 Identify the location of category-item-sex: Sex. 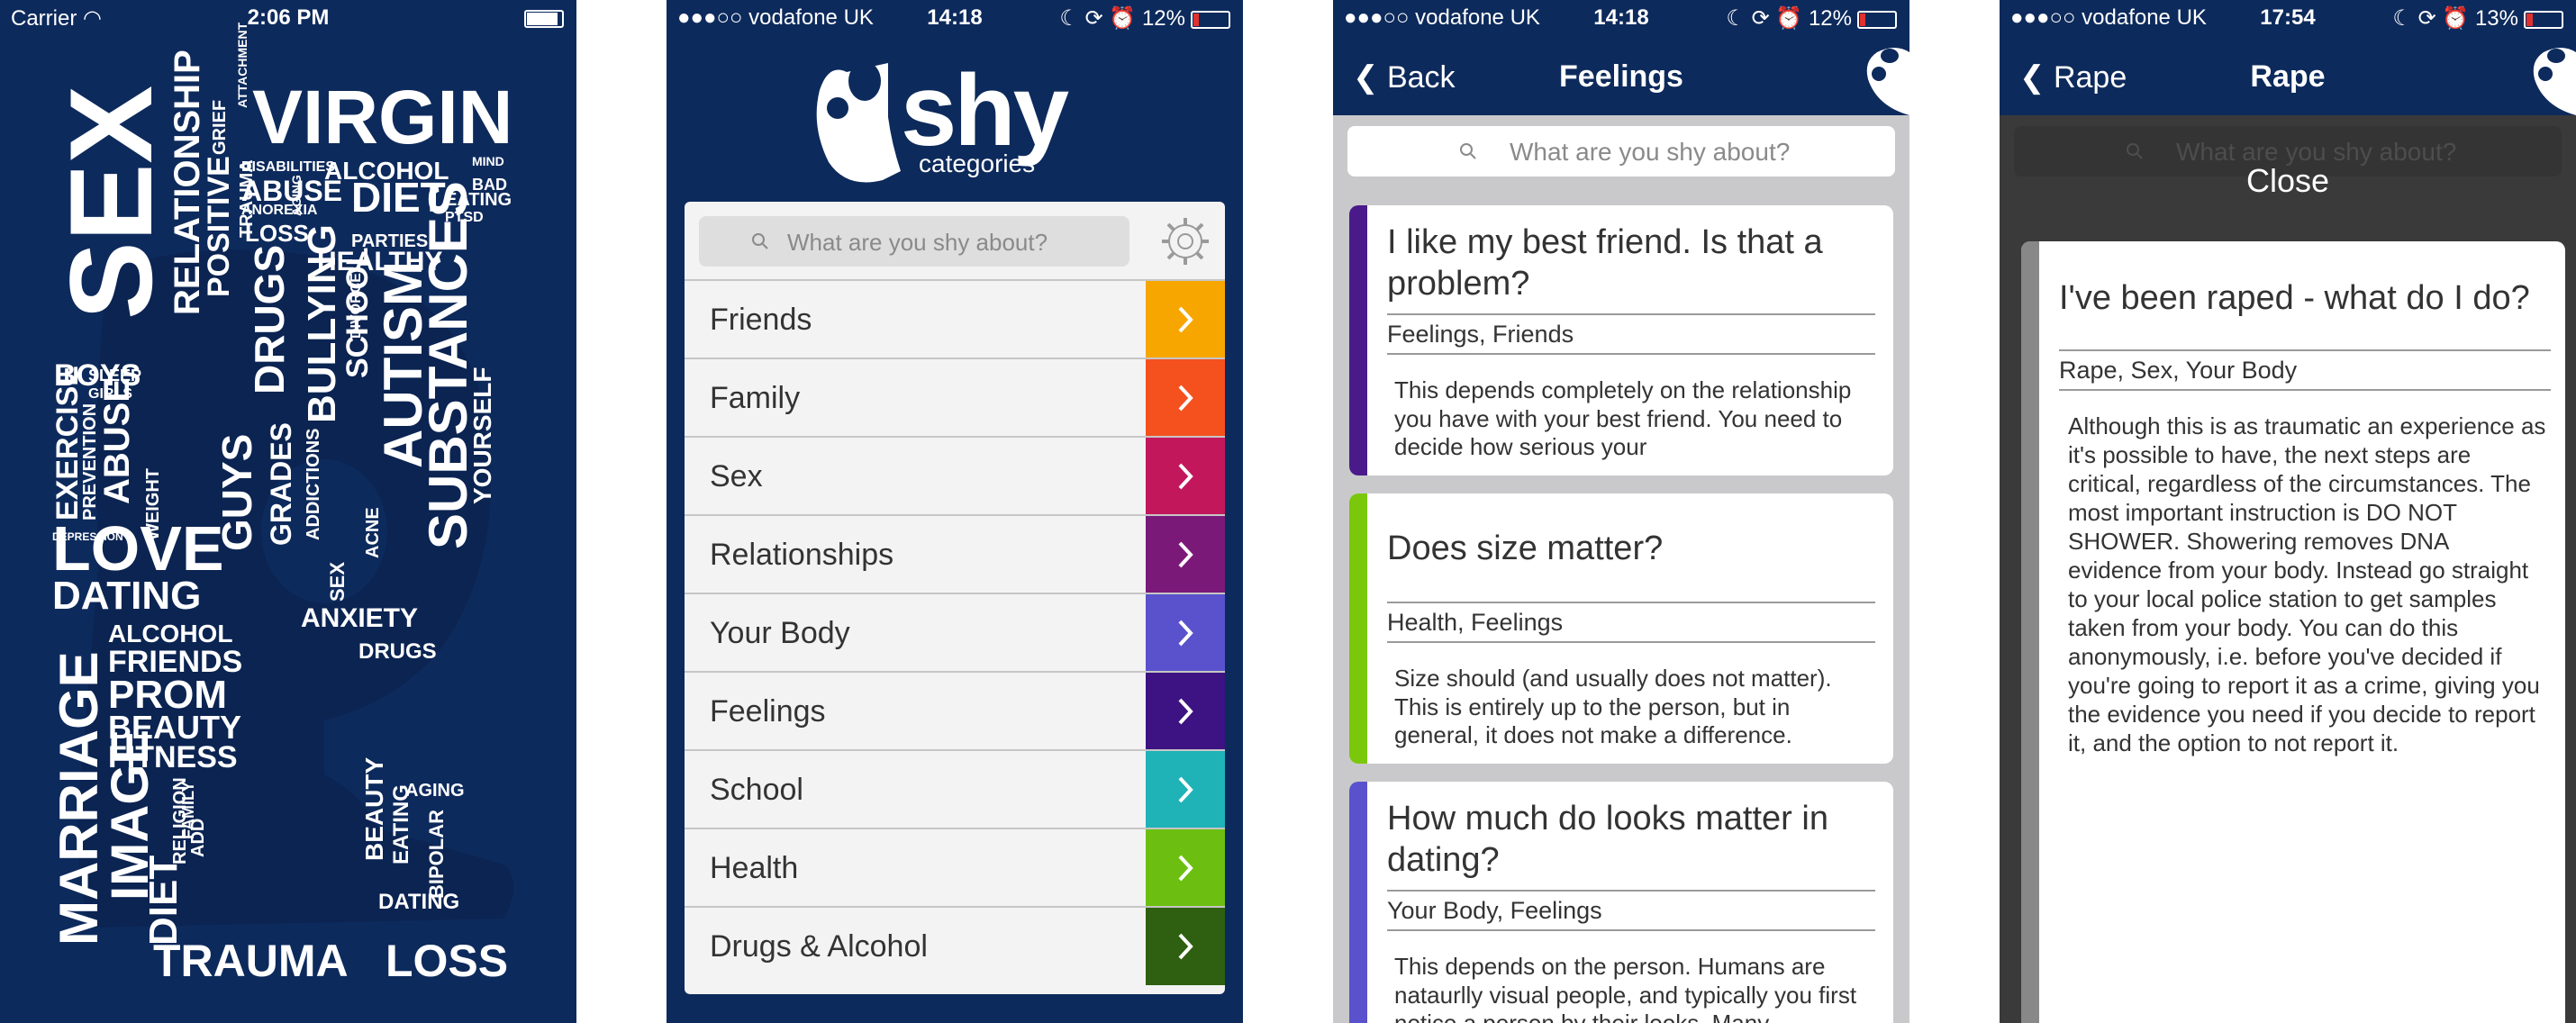
(955, 475).